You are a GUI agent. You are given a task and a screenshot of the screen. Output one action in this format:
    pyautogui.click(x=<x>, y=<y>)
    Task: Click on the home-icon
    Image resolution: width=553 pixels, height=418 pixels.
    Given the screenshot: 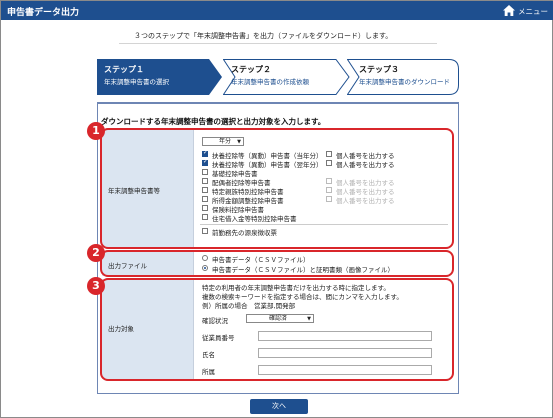 What is the action you would take?
    pyautogui.click(x=509, y=10)
    